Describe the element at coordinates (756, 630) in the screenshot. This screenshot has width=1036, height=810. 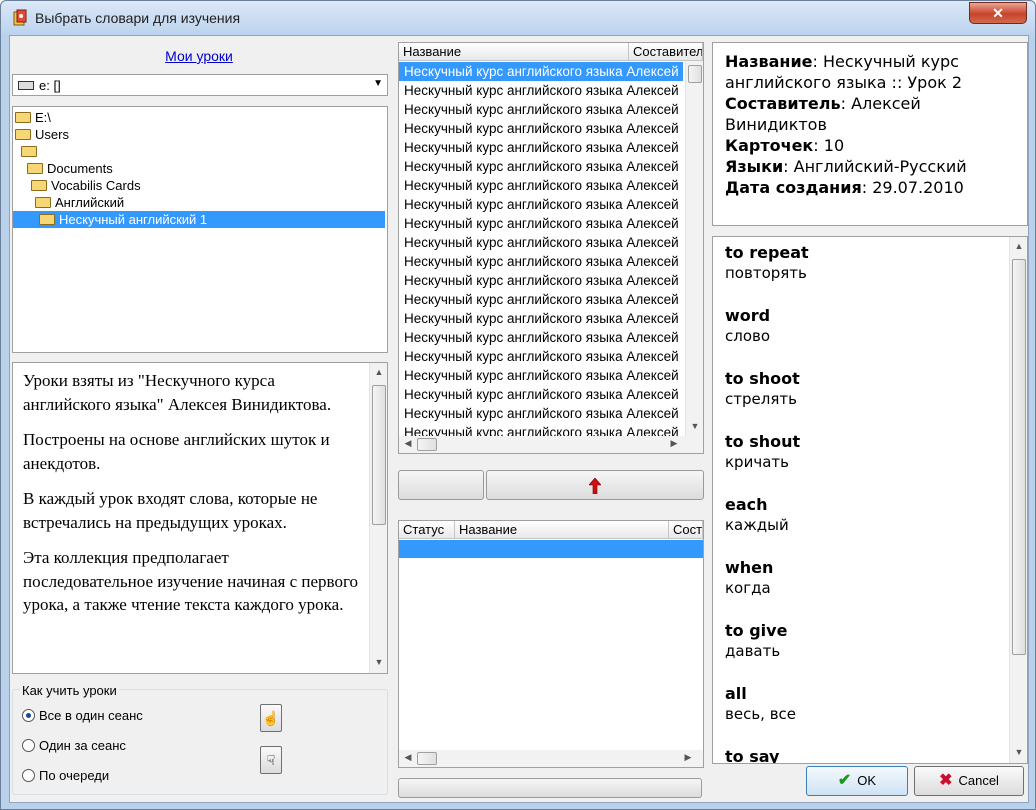
I see `word-term: to give` at that location.